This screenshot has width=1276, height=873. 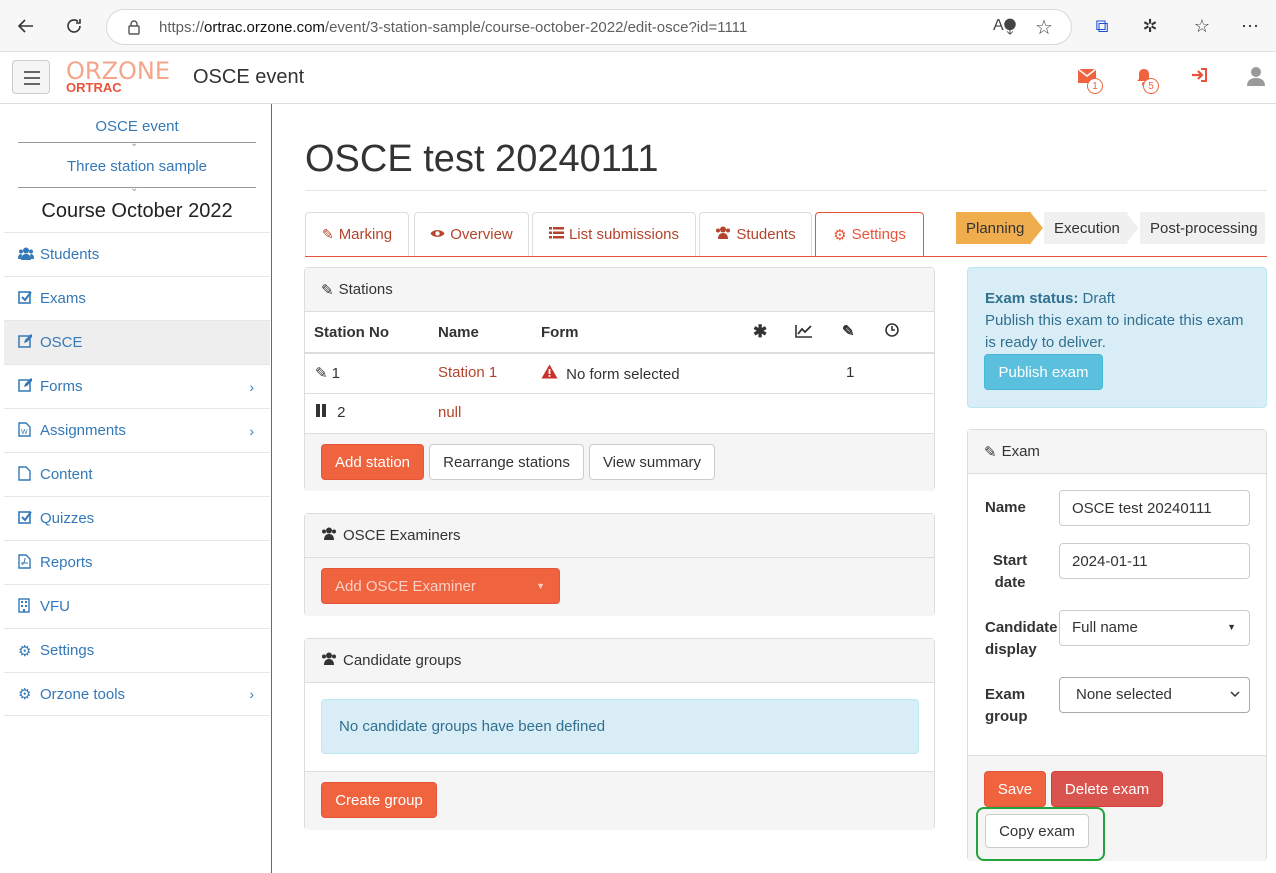 I want to click on candidate-display-label: Candidate display, so click(x=1021, y=638).